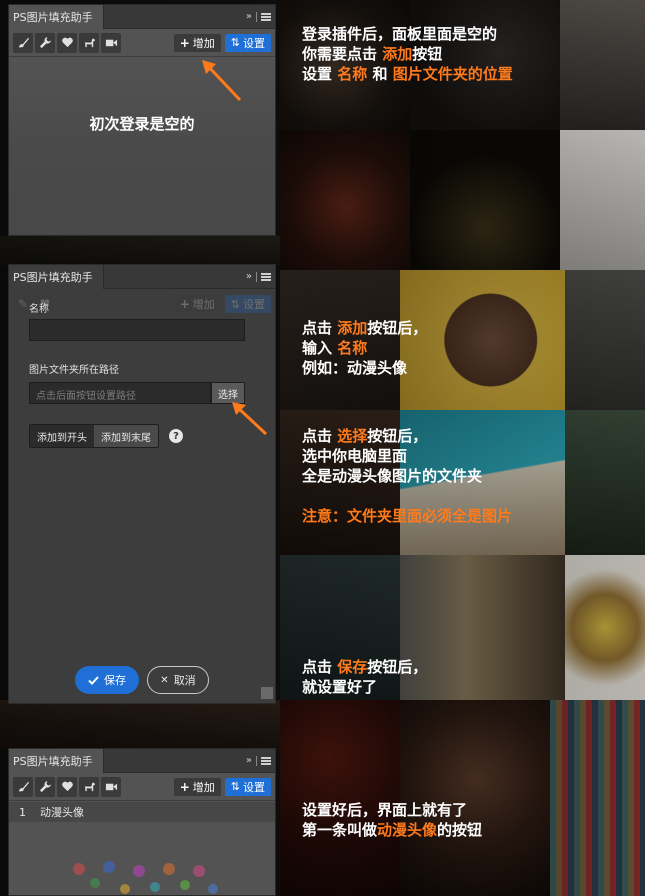  I want to click on arrow-to-add-button, so click(222, 81).